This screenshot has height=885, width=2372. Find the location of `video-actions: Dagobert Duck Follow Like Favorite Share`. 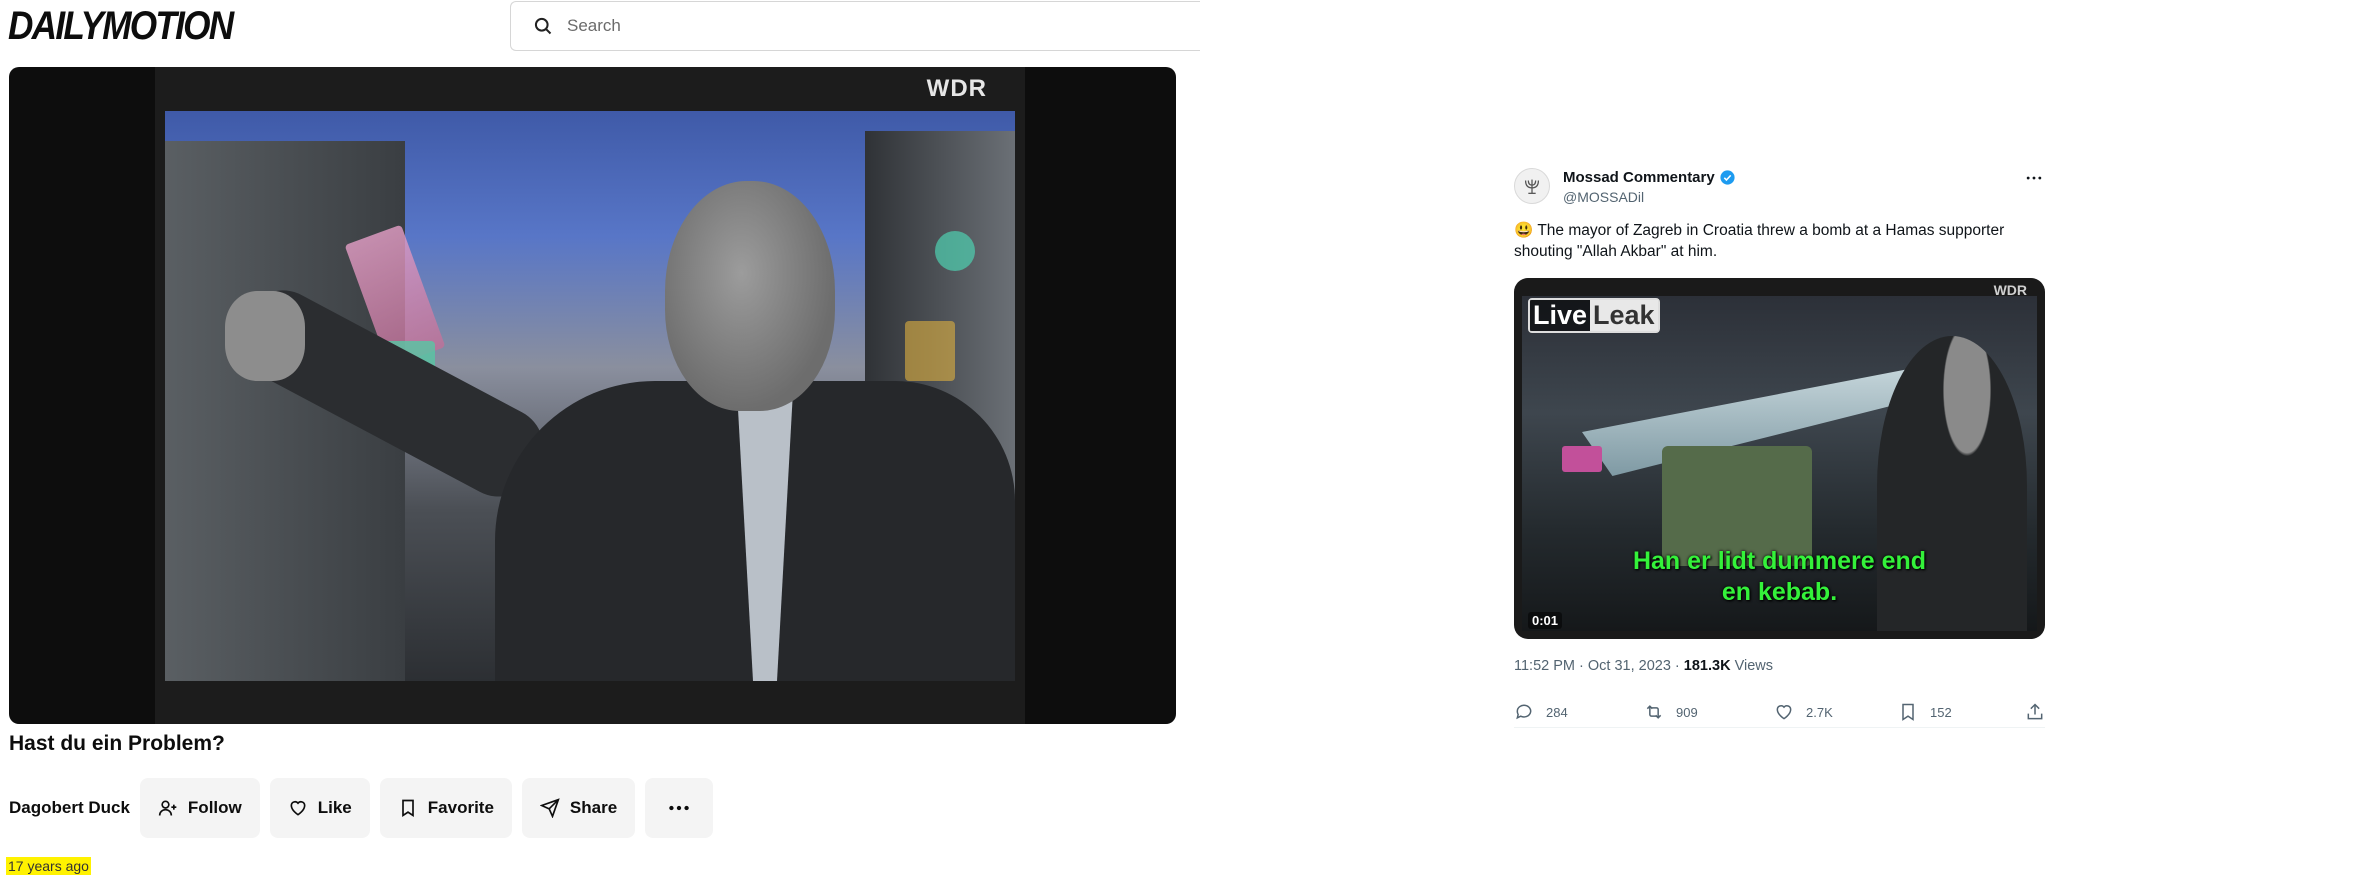

video-actions: Dagobert Duck Follow Like Favorite Share is located at coordinates (366, 808).